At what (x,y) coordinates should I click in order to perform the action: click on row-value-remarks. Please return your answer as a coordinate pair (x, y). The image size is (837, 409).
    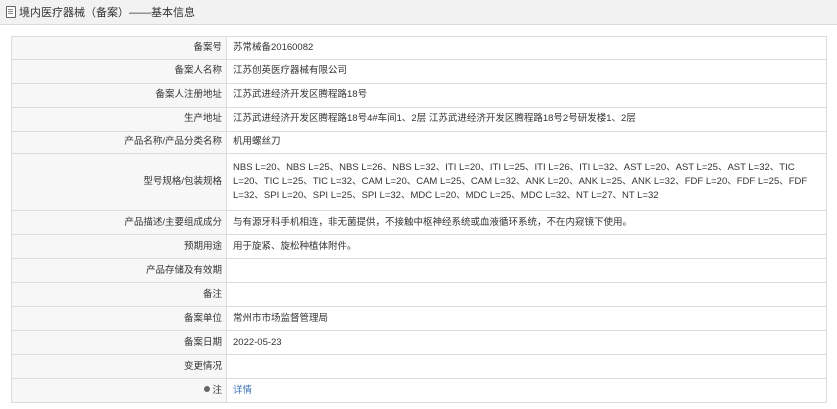
    Looking at the image, I should click on (526, 294).